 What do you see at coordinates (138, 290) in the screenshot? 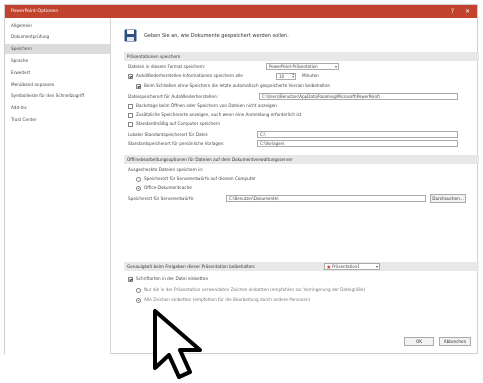
I see `radio-used-chars` at bounding box center [138, 290].